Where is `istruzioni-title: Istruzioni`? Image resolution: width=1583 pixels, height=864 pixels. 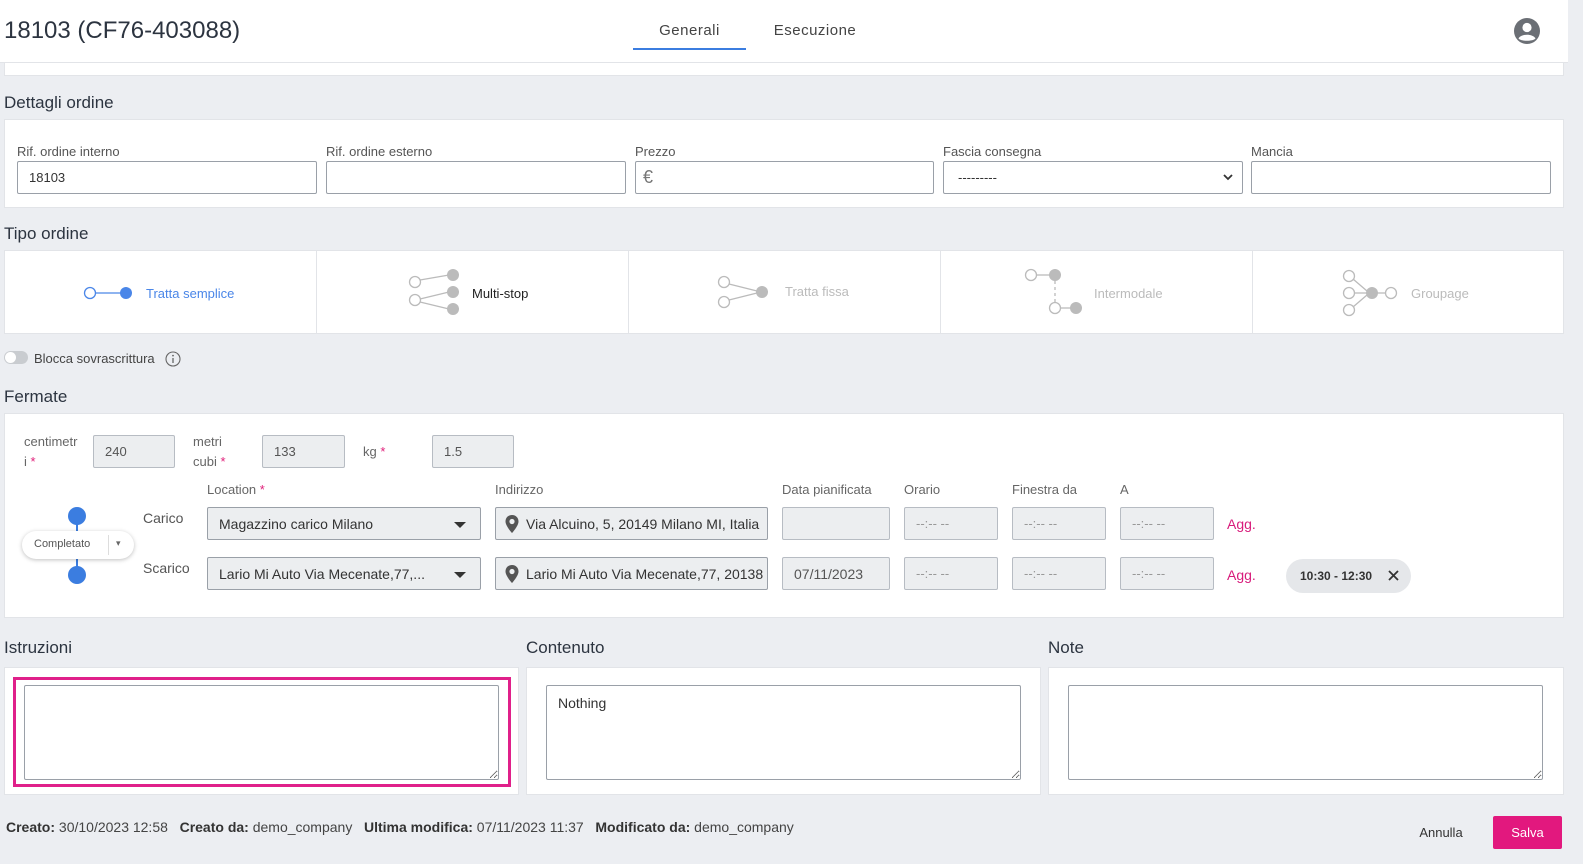
istruzioni-title: Istruzioni is located at coordinates (38, 647).